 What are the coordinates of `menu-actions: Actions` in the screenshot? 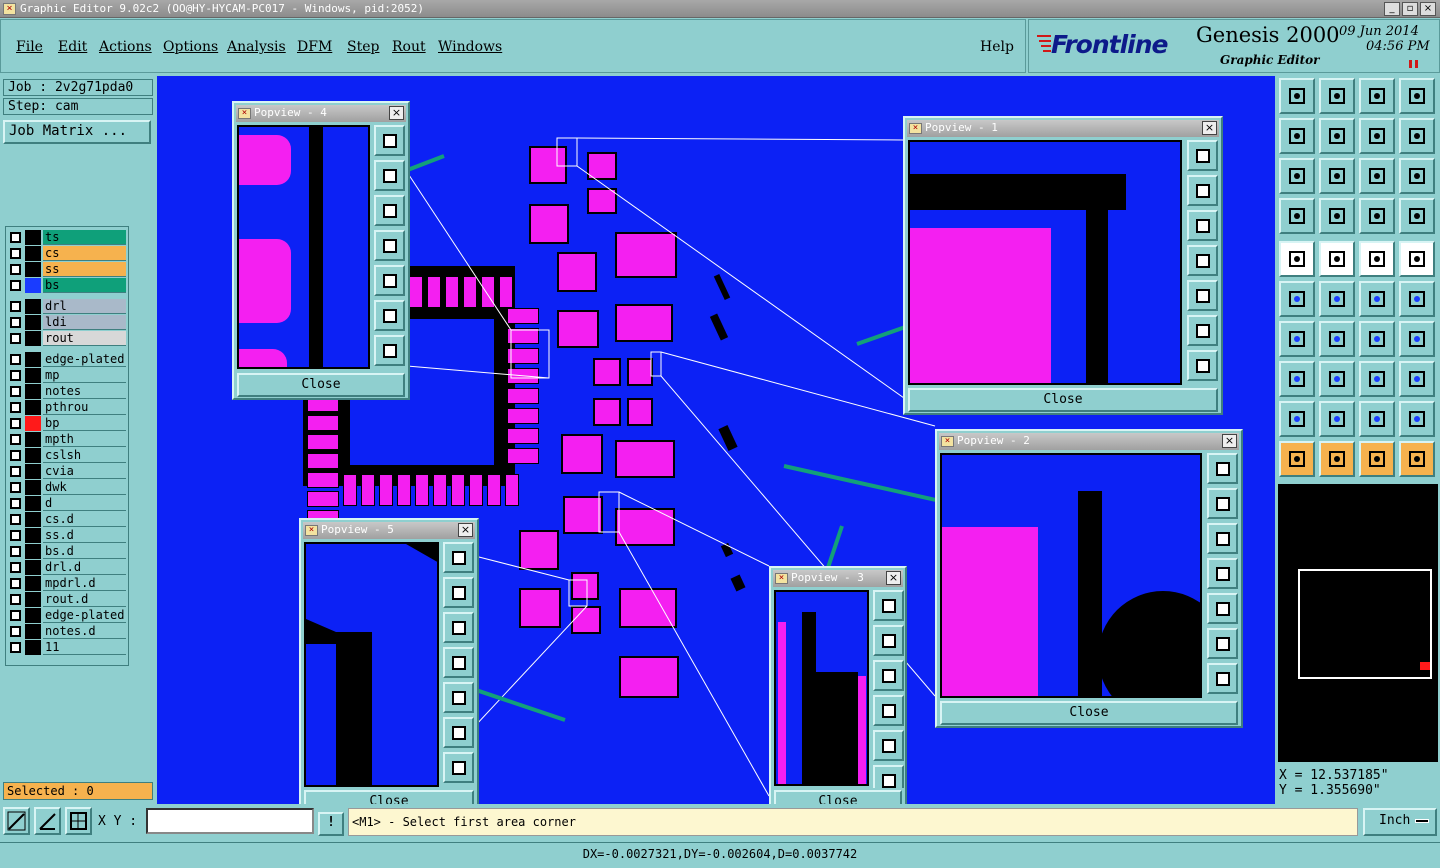 It's located at (125, 47).